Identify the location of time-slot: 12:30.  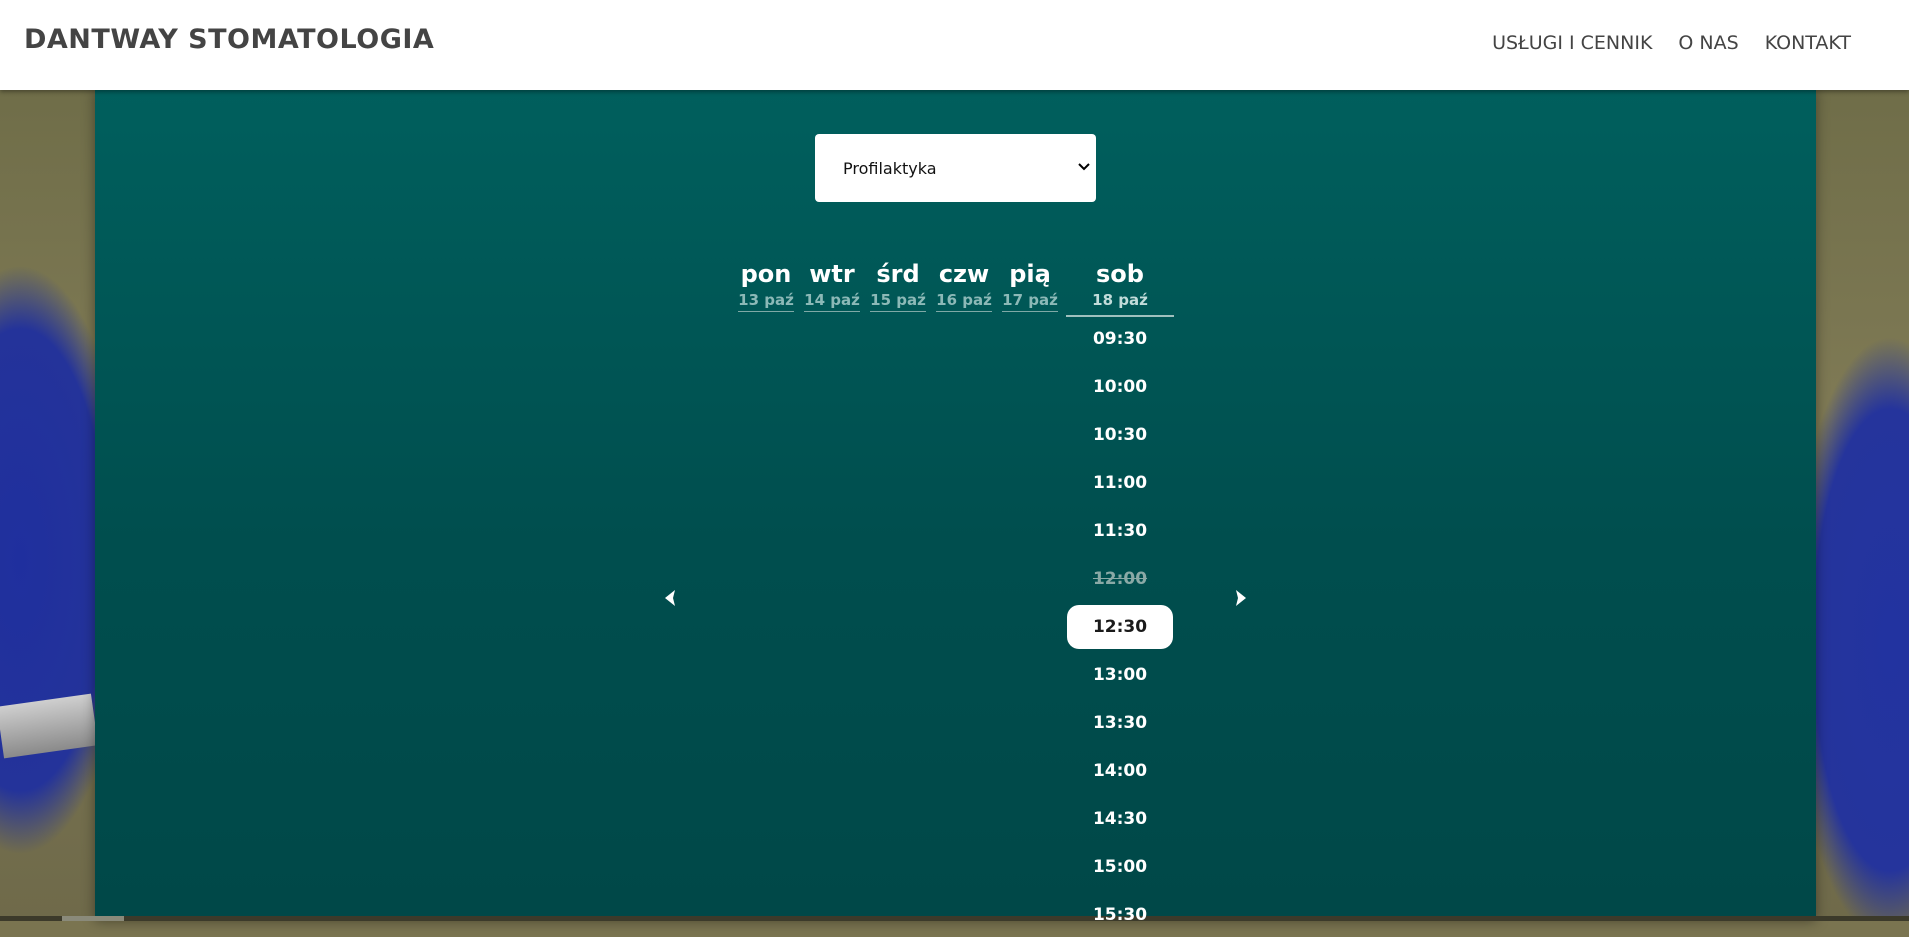
(1120, 627).